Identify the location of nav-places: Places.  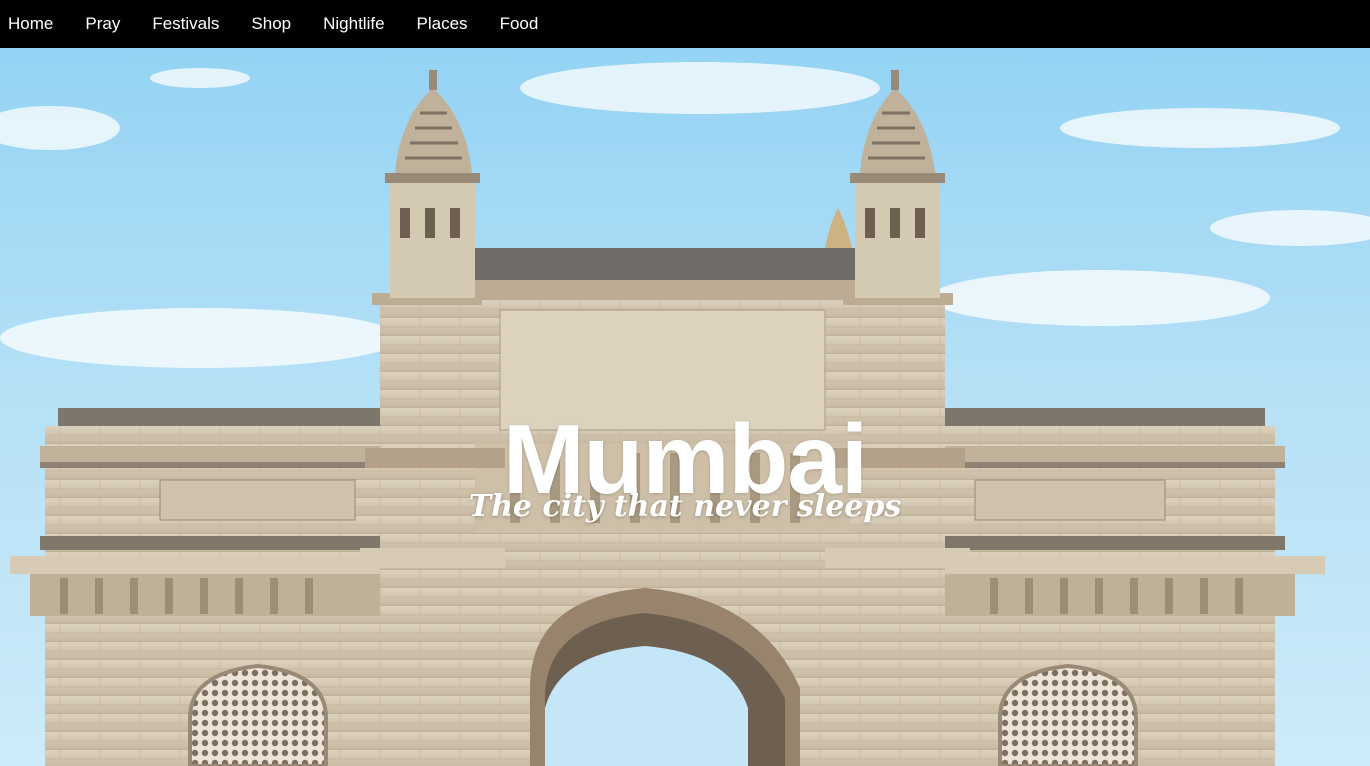
(442, 24).